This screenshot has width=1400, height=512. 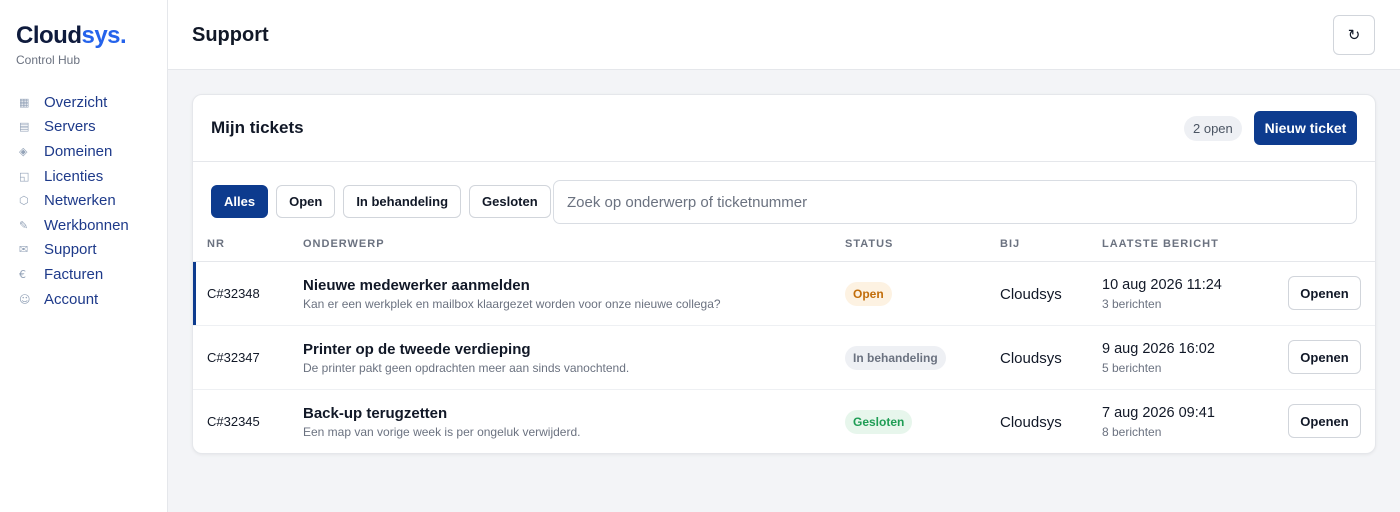 What do you see at coordinates (24, 225) in the screenshot?
I see `wrench-icon: ✎` at bounding box center [24, 225].